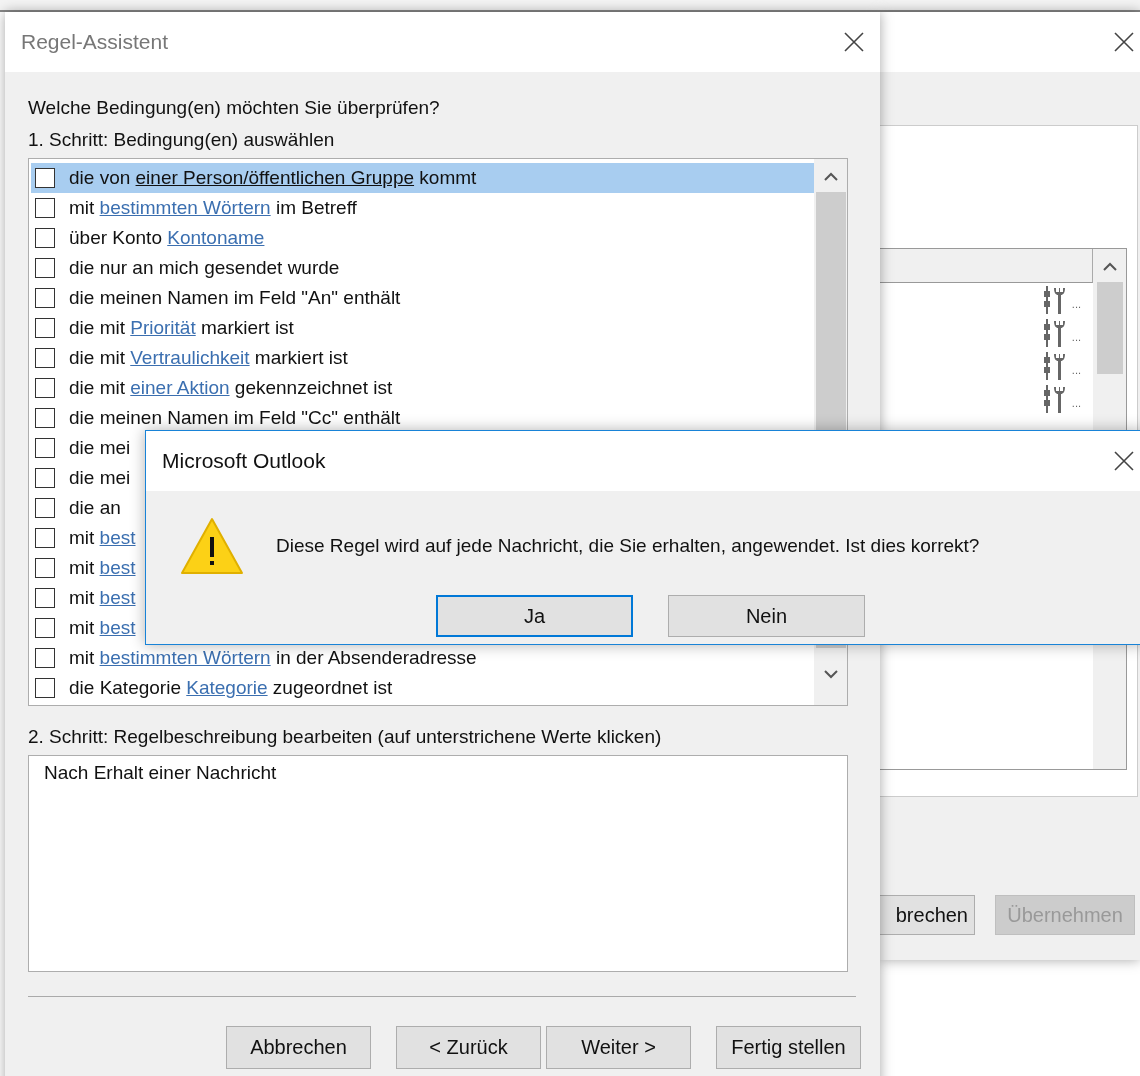 This screenshot has height=1076, width=1140. What do you see at coordinates (213, 208) in the screenshot?
I see `condition-text: mit bestimmten Wörtern im Betreff` at bounding box center [213, 208].